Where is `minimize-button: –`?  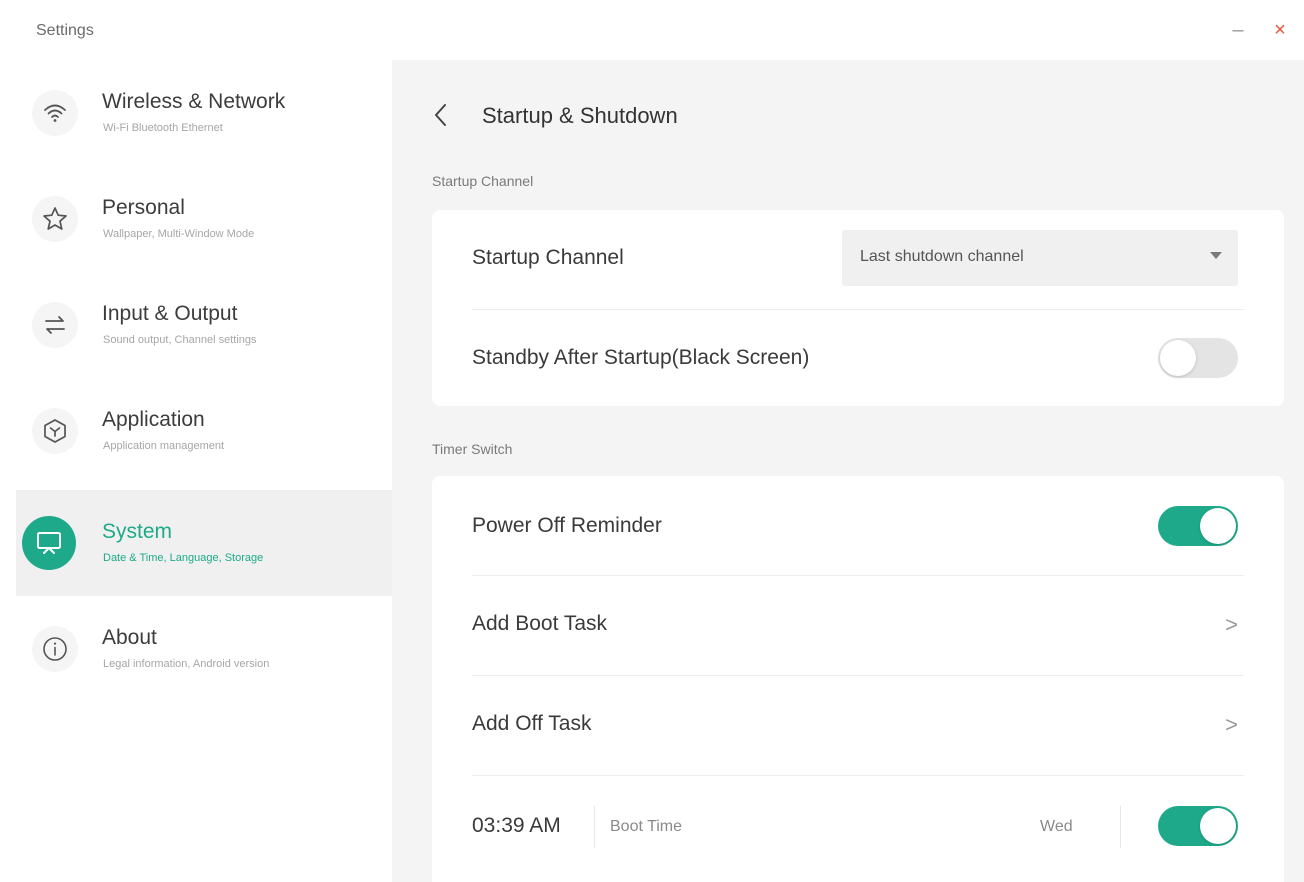
minimize-button: – is located at coordinates (1238, 30).